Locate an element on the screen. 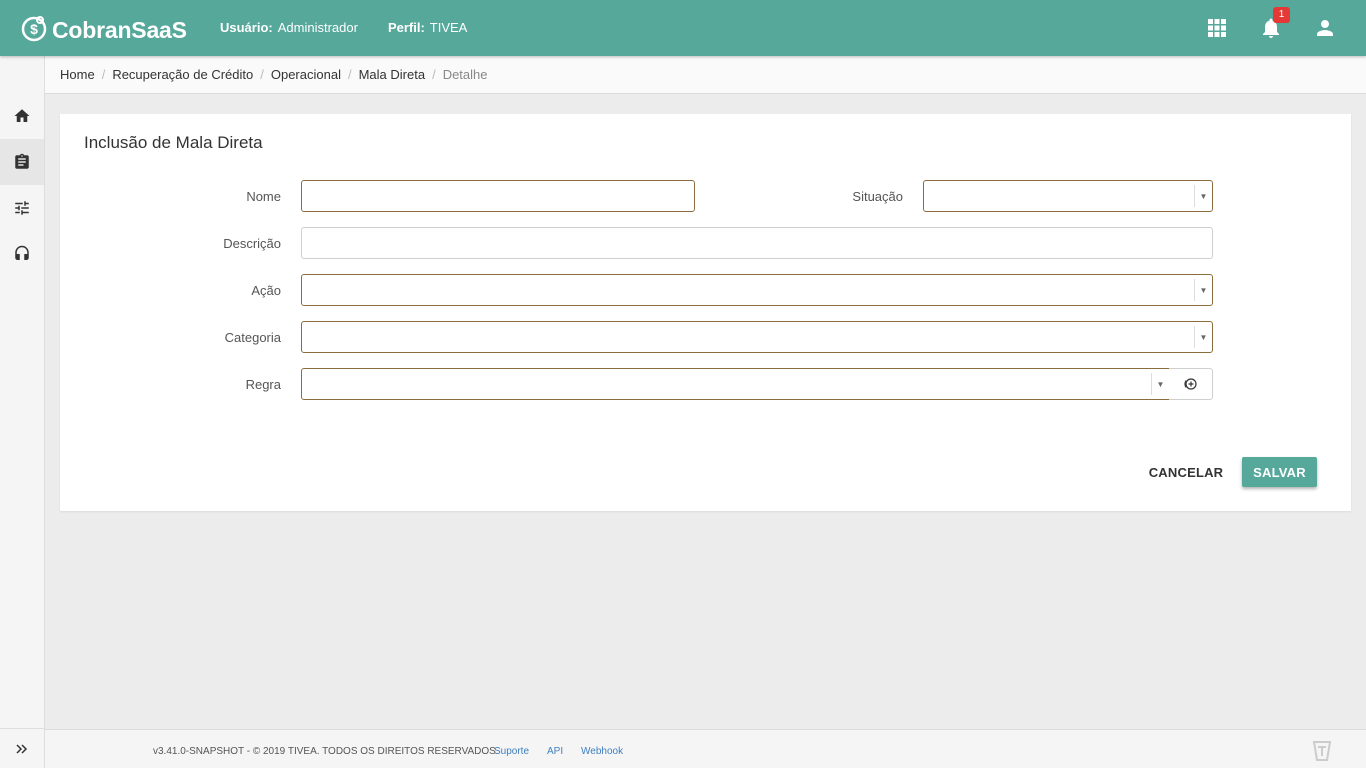 The width and height of the screenshot is (1366, 768). page-title: Inclusão de Mala Direta is located at coordinates (173, 142).